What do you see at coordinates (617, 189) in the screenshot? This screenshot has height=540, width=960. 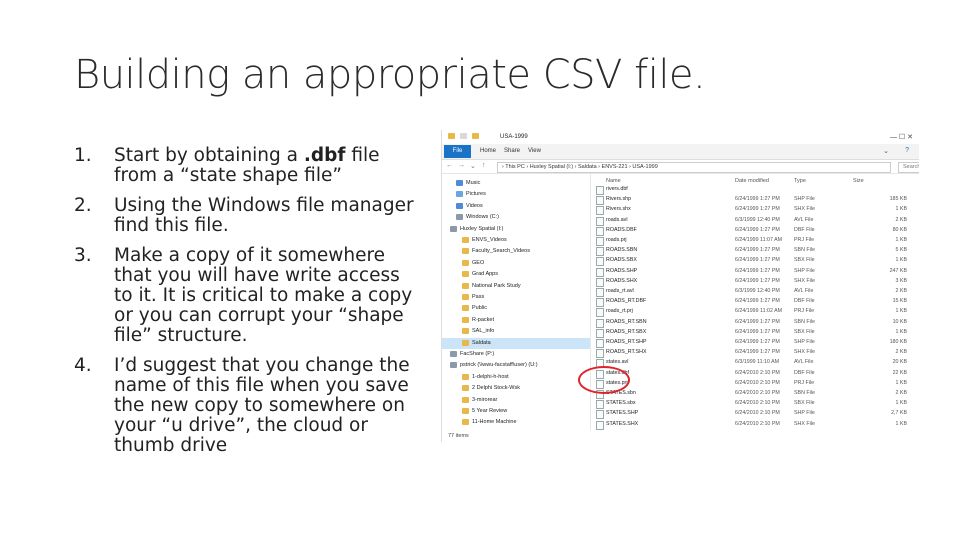 I see `file-name: rivers.dbf` at bounding box center [617, 189].